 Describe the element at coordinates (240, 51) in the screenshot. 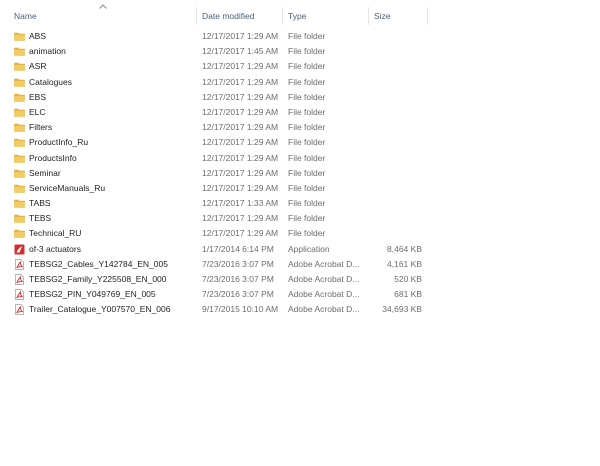

I see `file-date-modified: 12/17/2017 1:45 AM` at that location.